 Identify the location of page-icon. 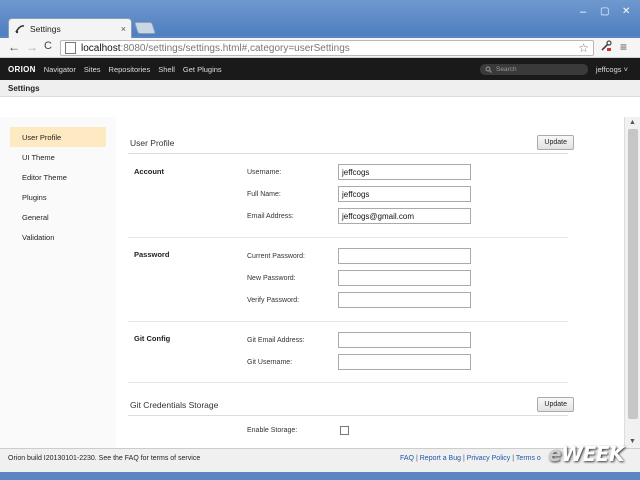
(70, 48).